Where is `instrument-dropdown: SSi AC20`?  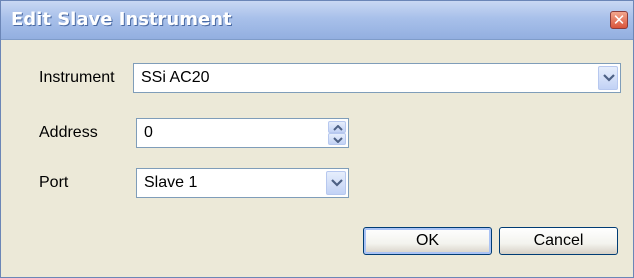 instrument-dropdown: SSi AC20 is located at coordinates (377, 78).